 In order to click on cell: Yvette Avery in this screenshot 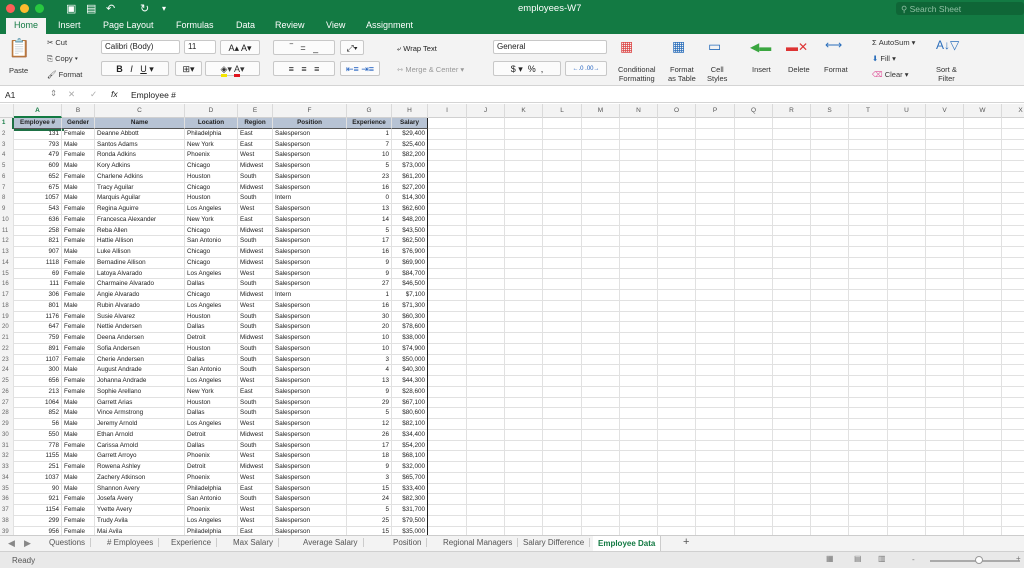, I will do `click(140, 510)`.